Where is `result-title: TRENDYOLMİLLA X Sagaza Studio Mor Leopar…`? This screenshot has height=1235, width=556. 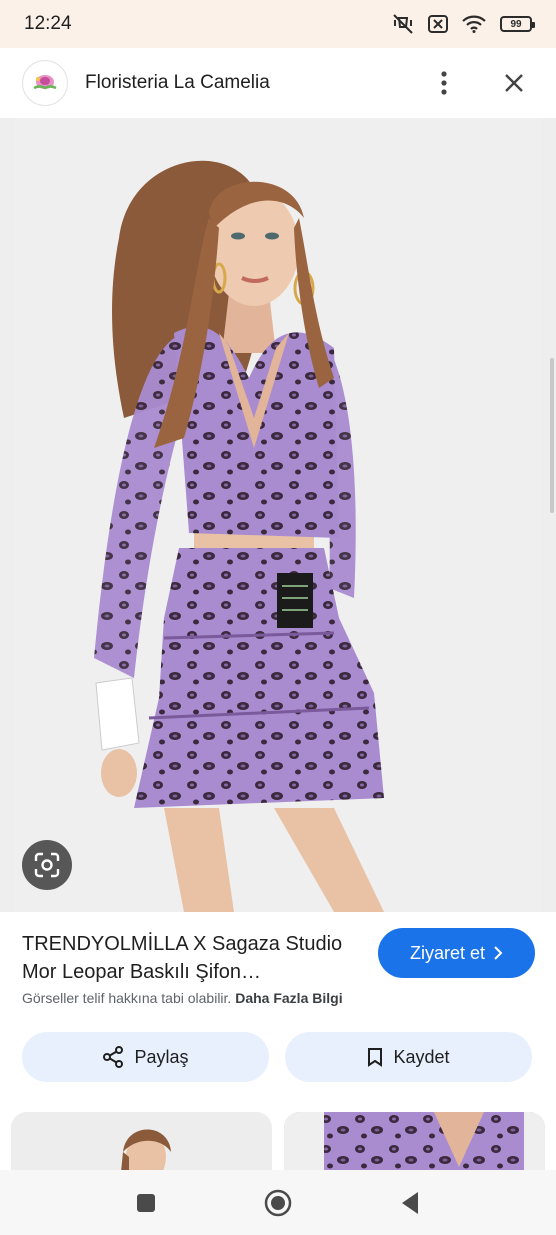
result-title: TRENDYOLMİLLA X Sagaza Studio Mor Leopar… is located at coordinates (192, 958).